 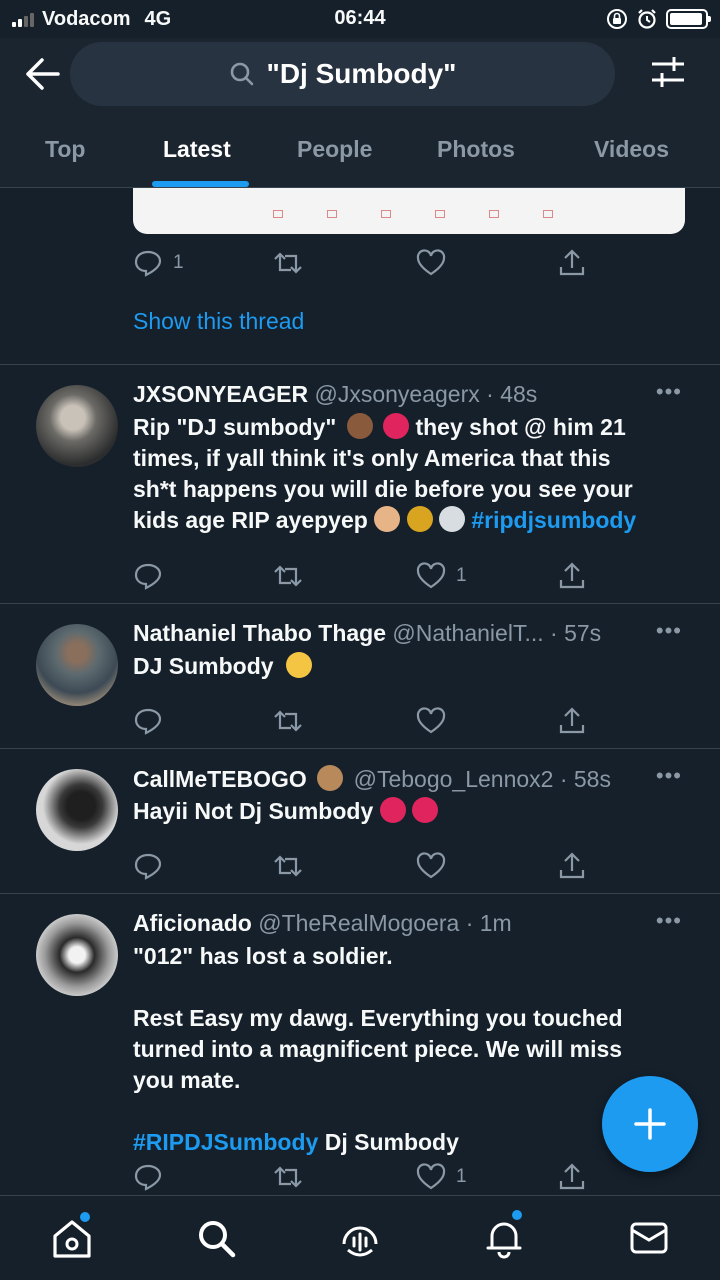 What do you see at coordinates (65, 149) in the screenshot?
I see `tab-top: Top` at bounding box center [65, 149].